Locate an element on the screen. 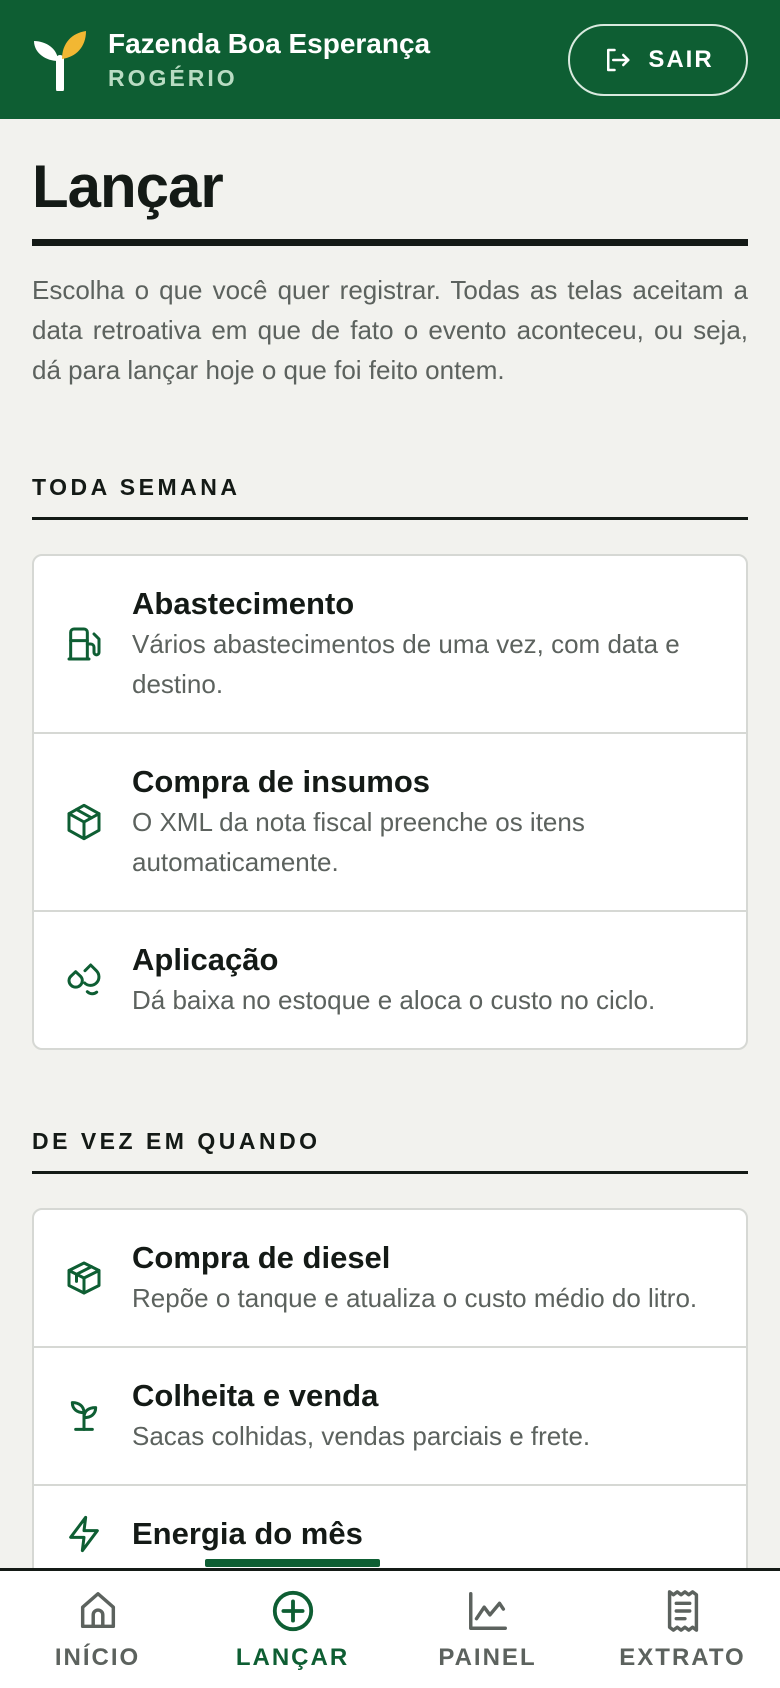 This screenshot has width=780, height=1688. action-item-title: Energia do mês is located at coordinates (247, 1533).